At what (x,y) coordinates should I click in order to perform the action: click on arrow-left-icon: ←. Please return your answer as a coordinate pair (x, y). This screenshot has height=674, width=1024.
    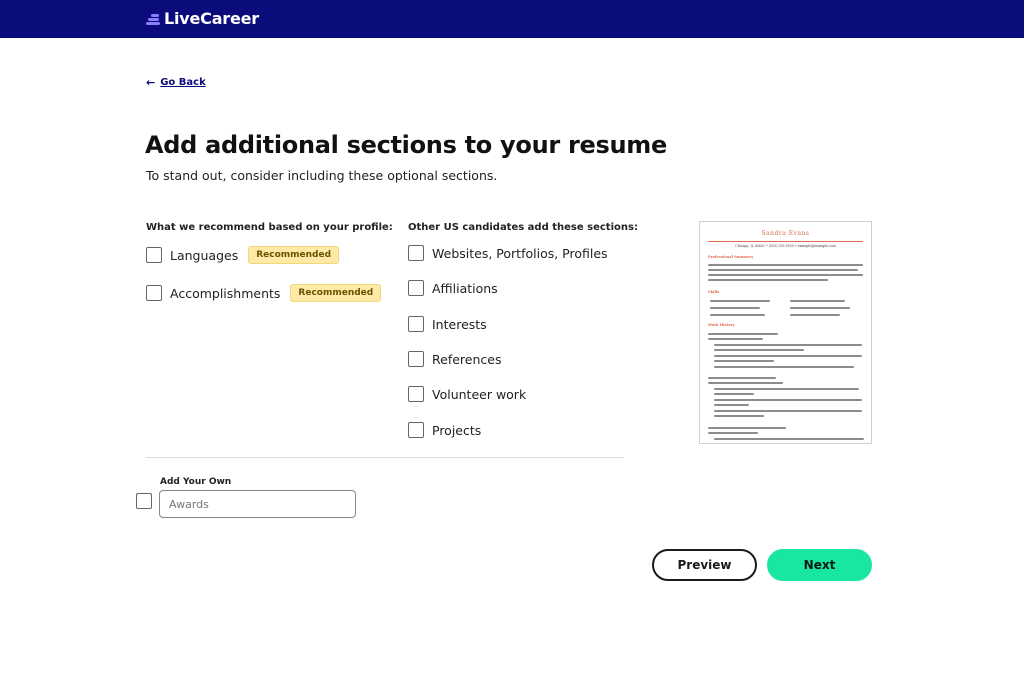
    Looking at the image, I should click on (151, 82).